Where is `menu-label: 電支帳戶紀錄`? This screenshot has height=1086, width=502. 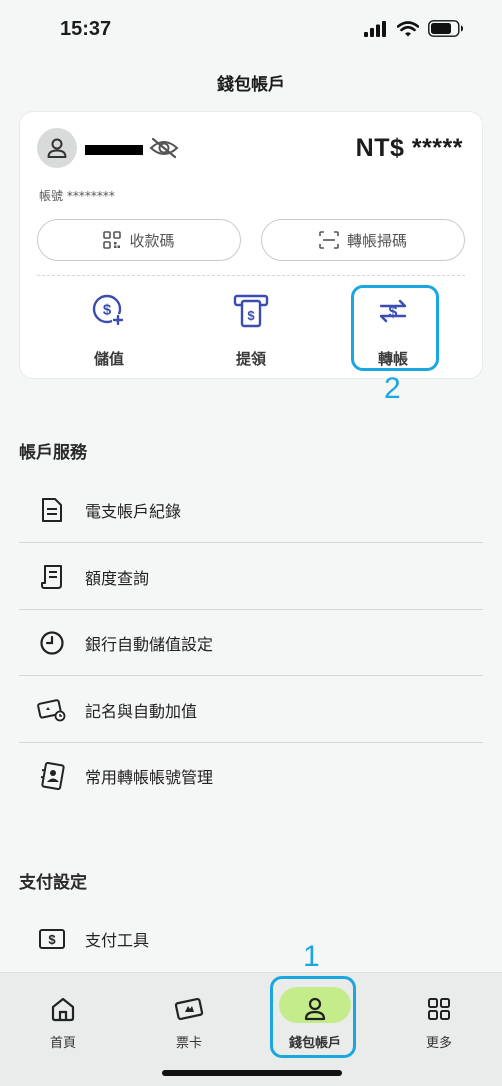 menu-label: 電支帳戶紀錄 is located at coordinates (133, 511).